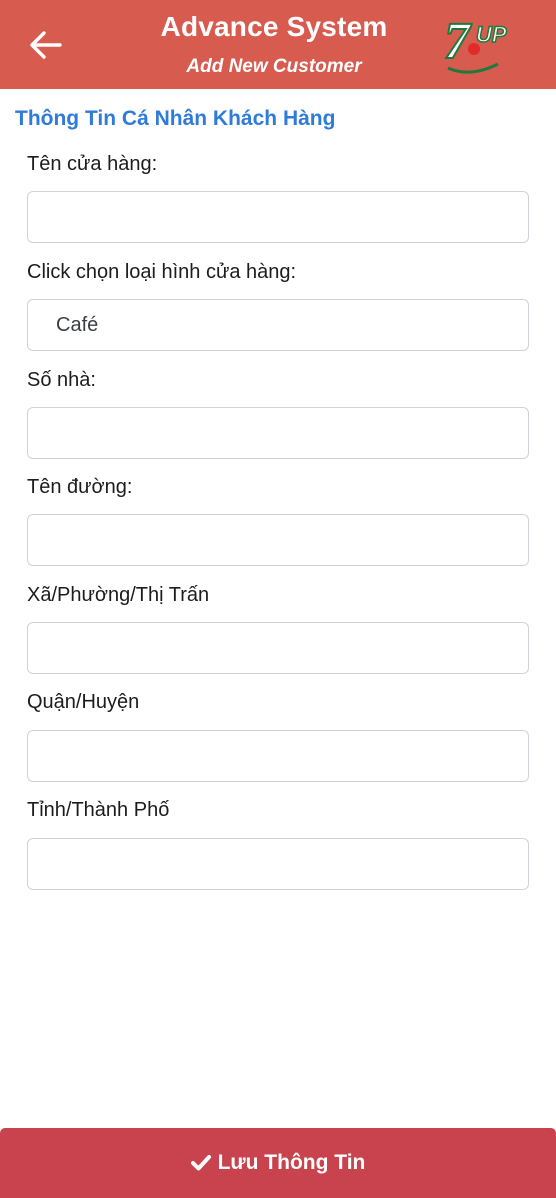  What do you see at coordinates (200, 1163) in the screenshot?
I see `check-icon` at bounding box center [200, 1163].